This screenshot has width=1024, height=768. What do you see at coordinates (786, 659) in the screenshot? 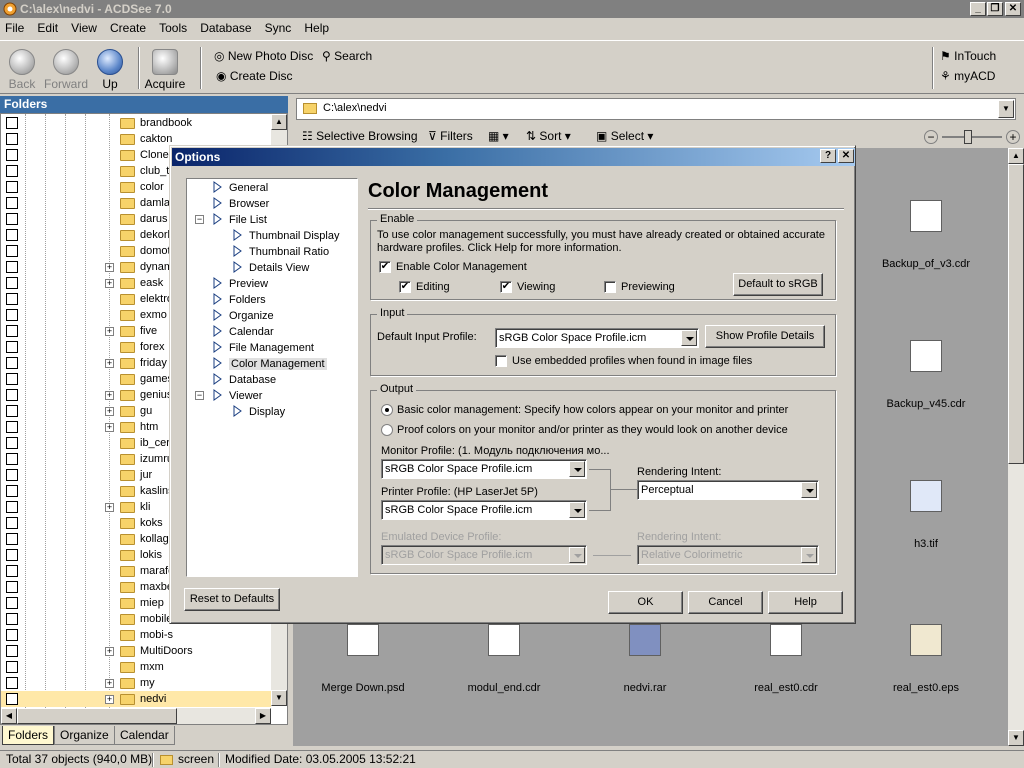
I see `file-item: real_est0.cdr` at bounding box center [786, 659].